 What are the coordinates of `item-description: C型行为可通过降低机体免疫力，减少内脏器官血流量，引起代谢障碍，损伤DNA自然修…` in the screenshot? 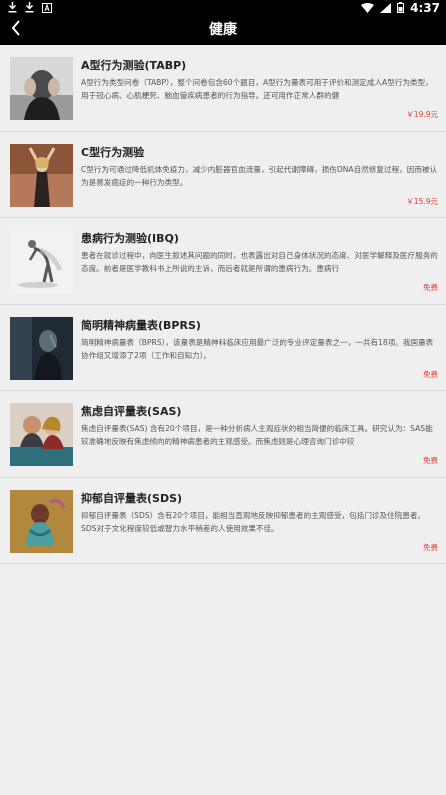 It's located at (259, 175).